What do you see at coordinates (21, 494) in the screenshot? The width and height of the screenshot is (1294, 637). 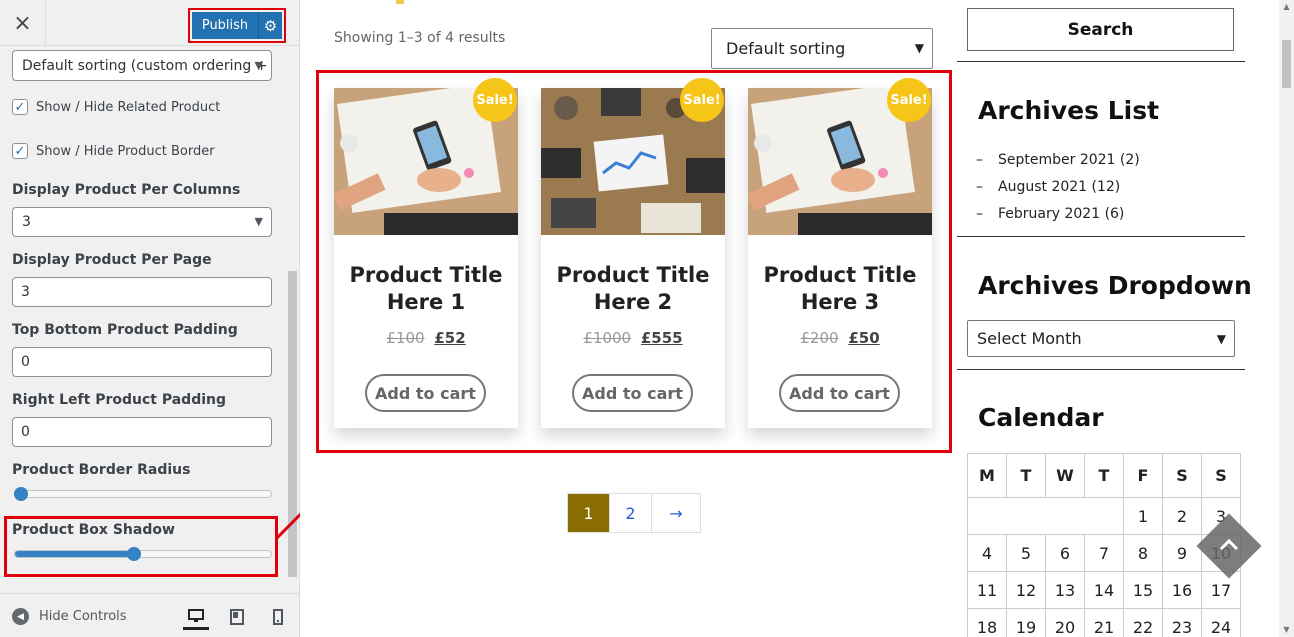 I see `slider-handle` at bounding box center [21, 494].